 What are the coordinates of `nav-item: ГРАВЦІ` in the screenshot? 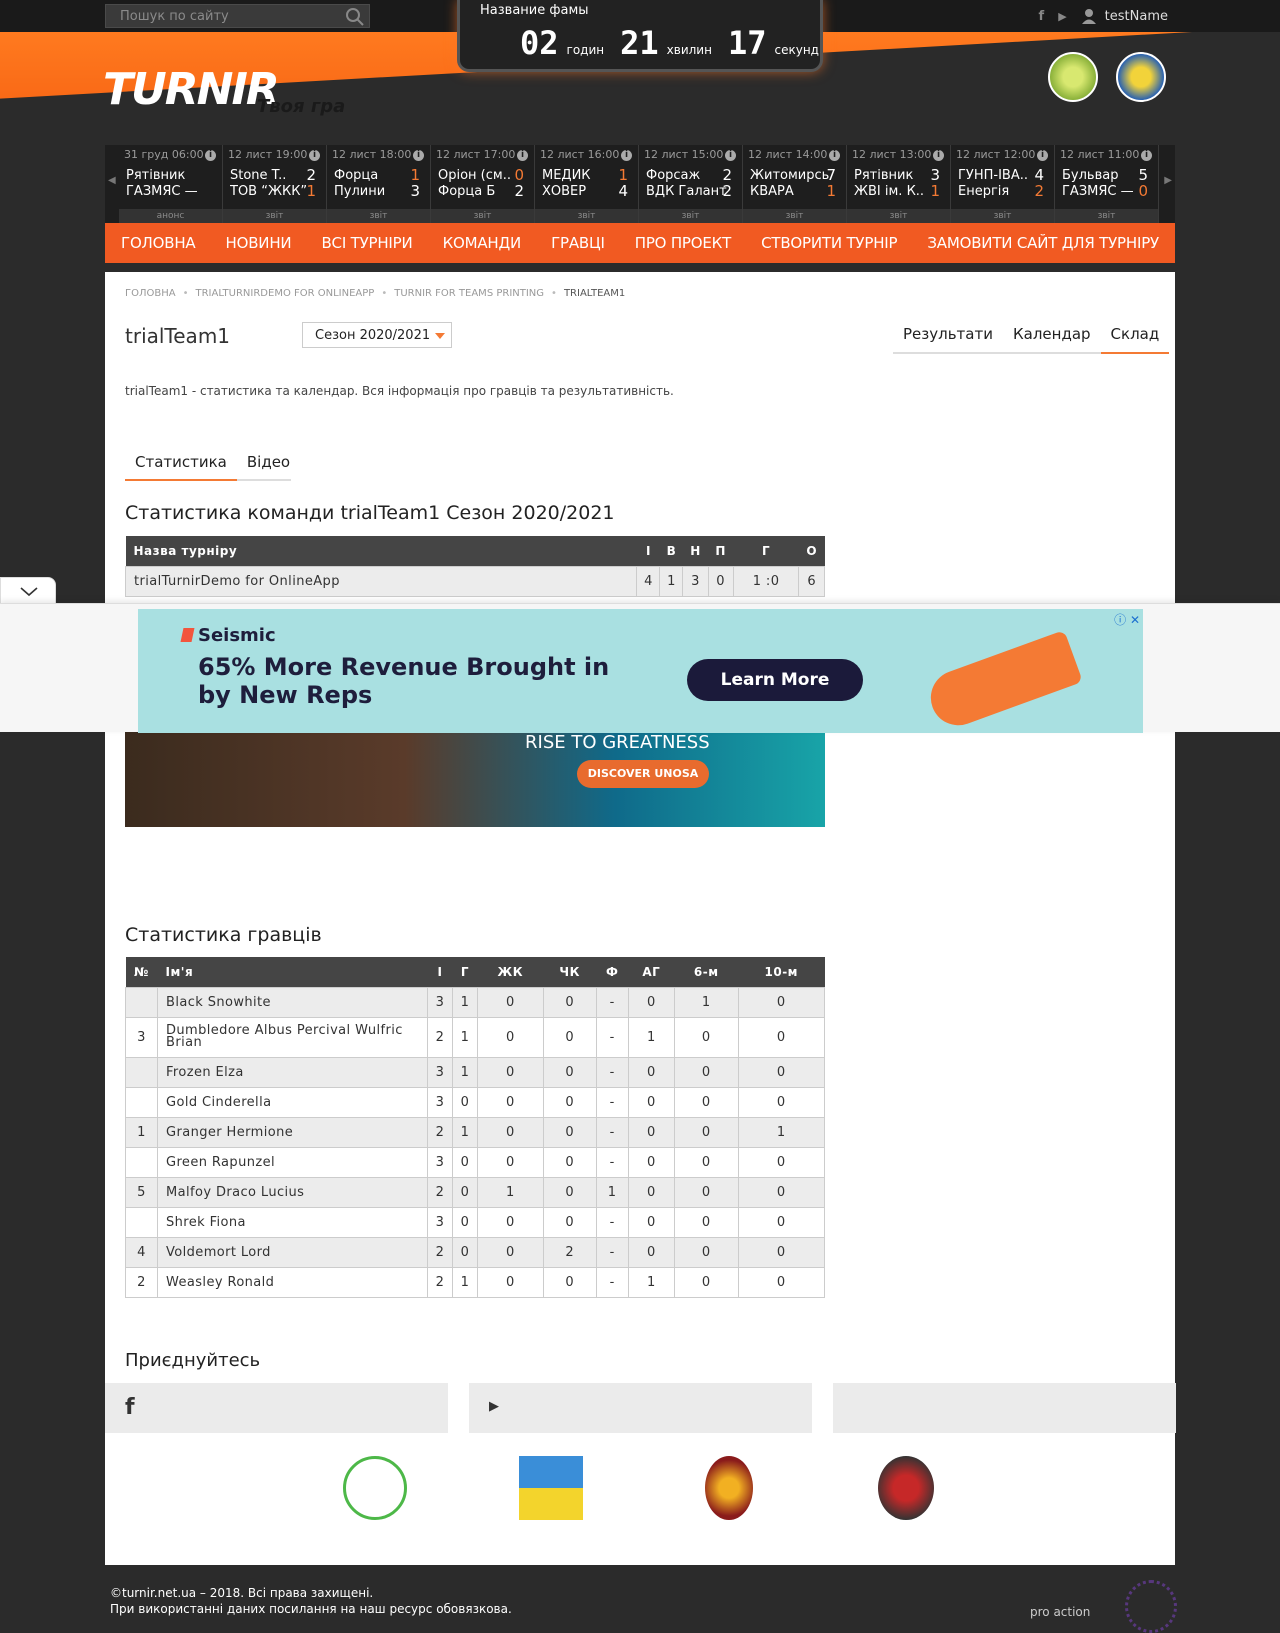 It's located at (578, 243).